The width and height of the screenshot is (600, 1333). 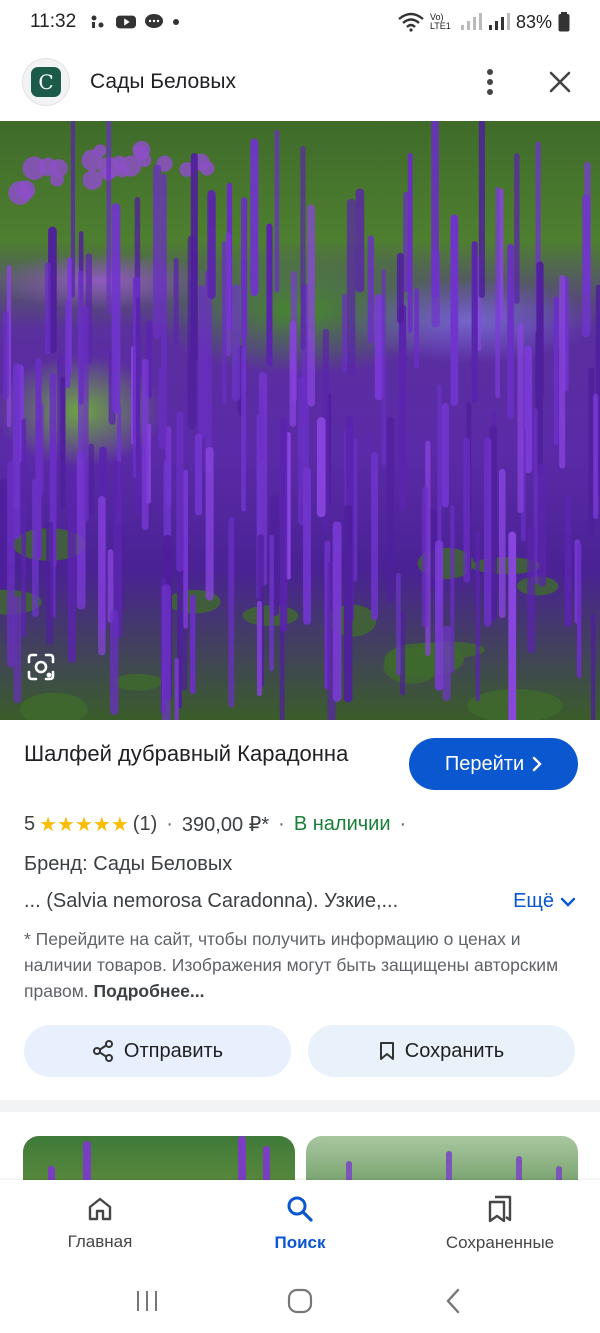 I want to click on home-circle-icon, so click(x=300, y=1300).